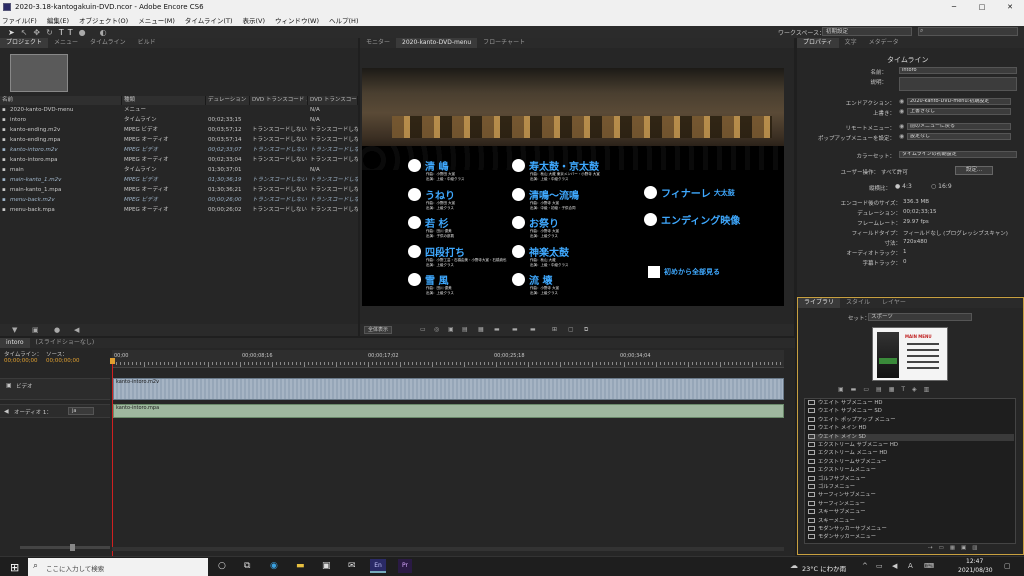 The height and width of the screenshot is (576, 1024). What do you see at coordinates (532, 279) in the screenshot?
I see `menu-button: 流 壊` at bounding box center [532, 279].